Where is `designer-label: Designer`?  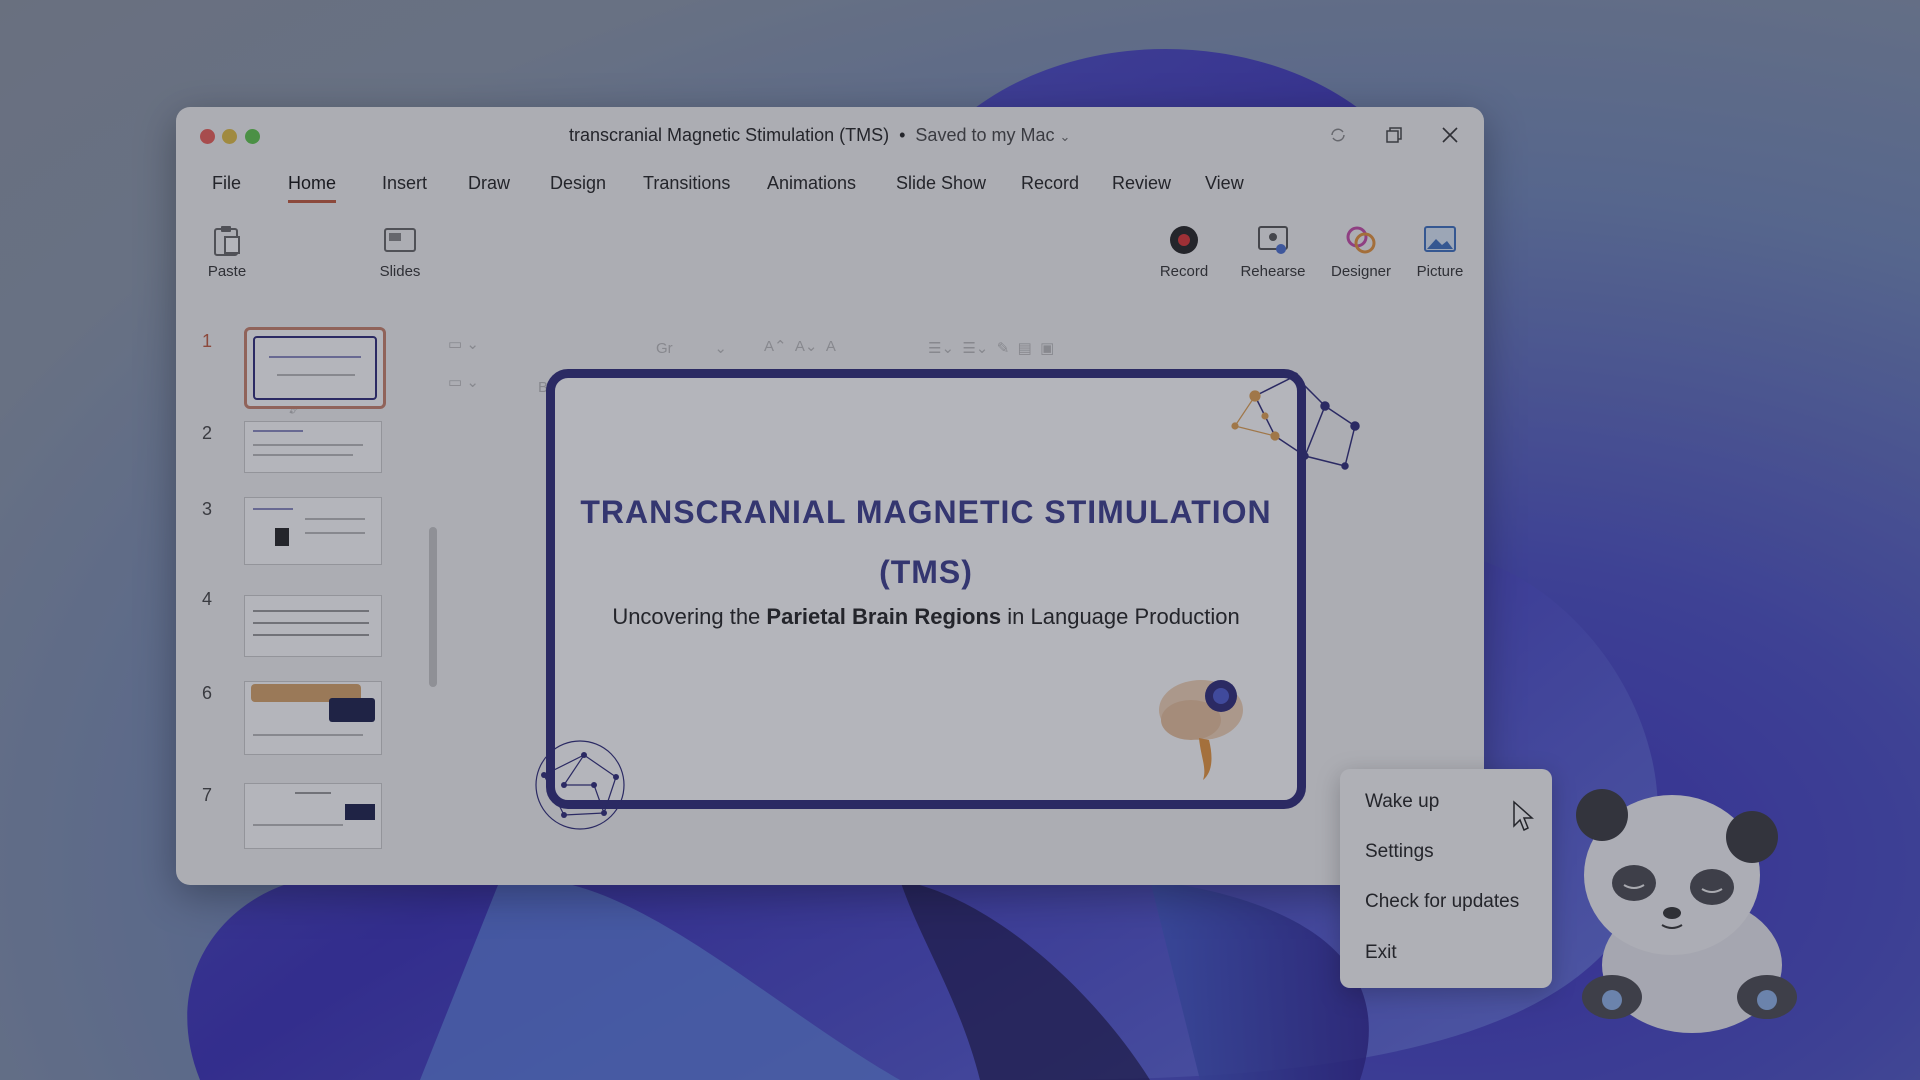 designer-label: Designer is located at coordinates (1361, 271).